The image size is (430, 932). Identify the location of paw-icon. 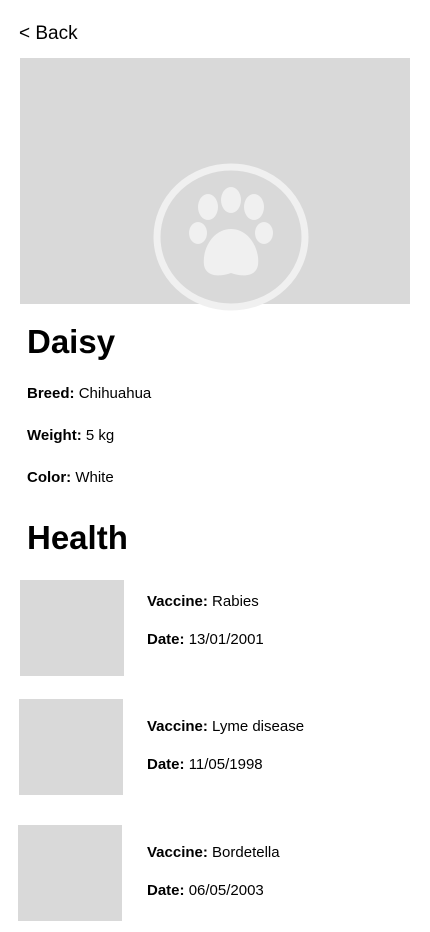
(231, 237).